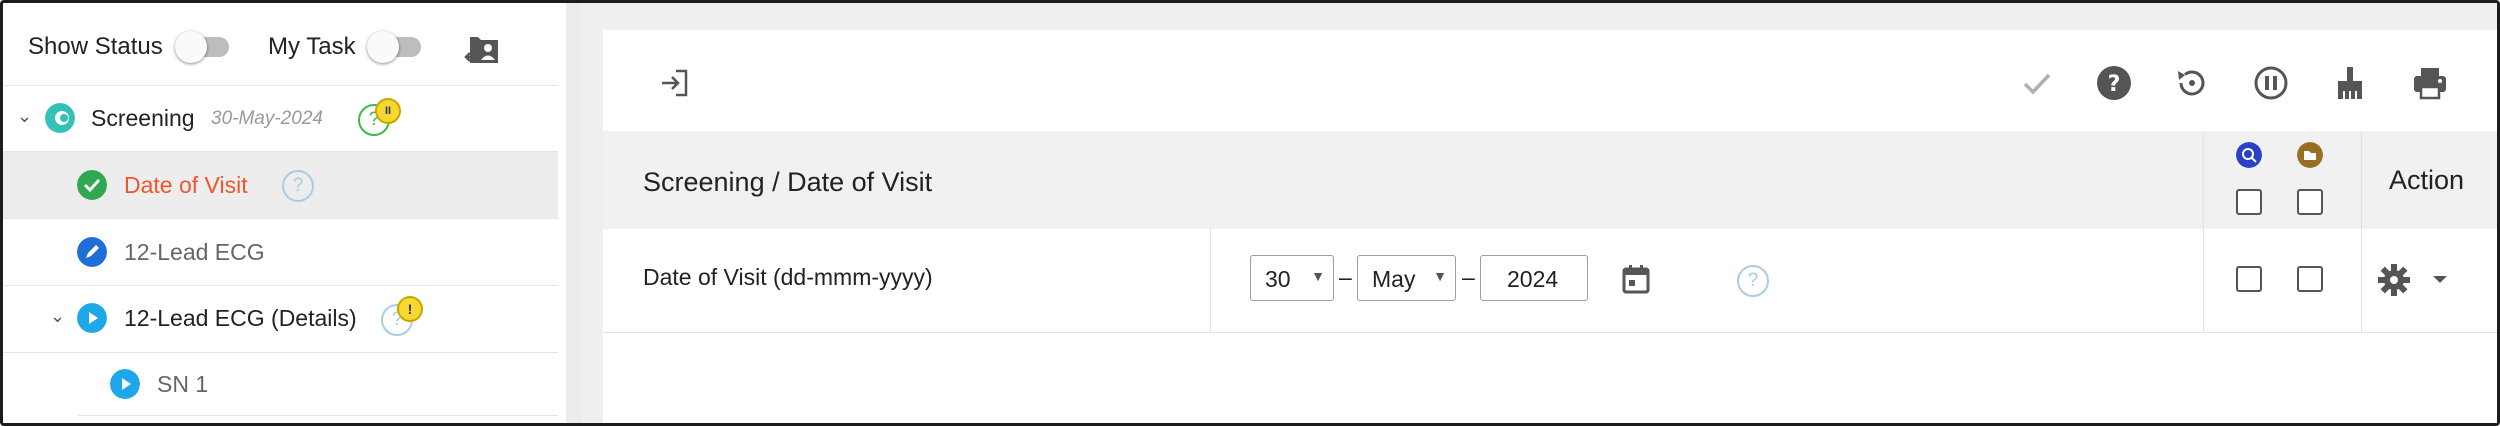 The width and height of the screenshot is (2500, 426). Describe the element at coordinates (183, 384) in the screenshot. I see `tree-item-label: SN 1` at that location.